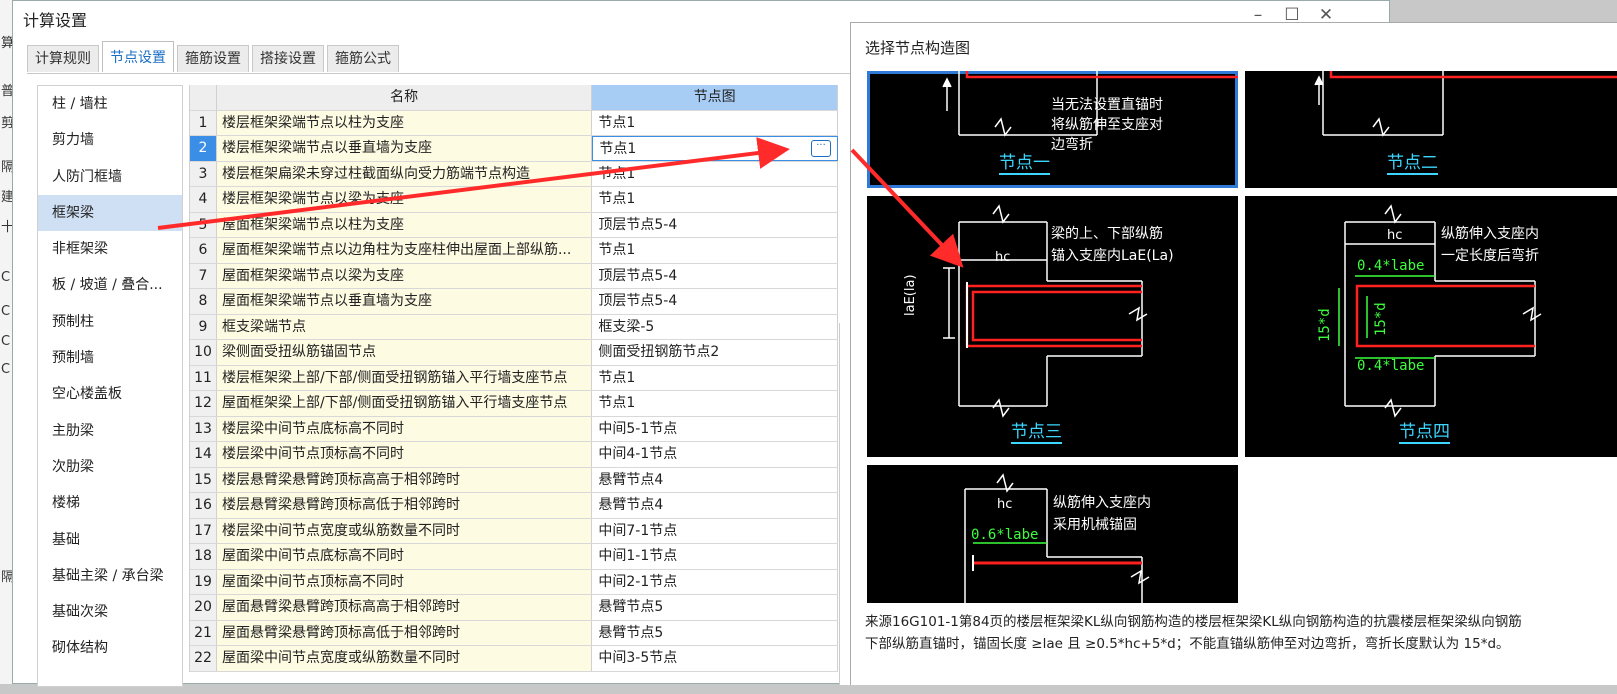 The image size is (1617, 694). I want to click on node-option-5: hc 0.6*labe 纵筋伸入支座内 采用机械锚固, so click(1052, 534).